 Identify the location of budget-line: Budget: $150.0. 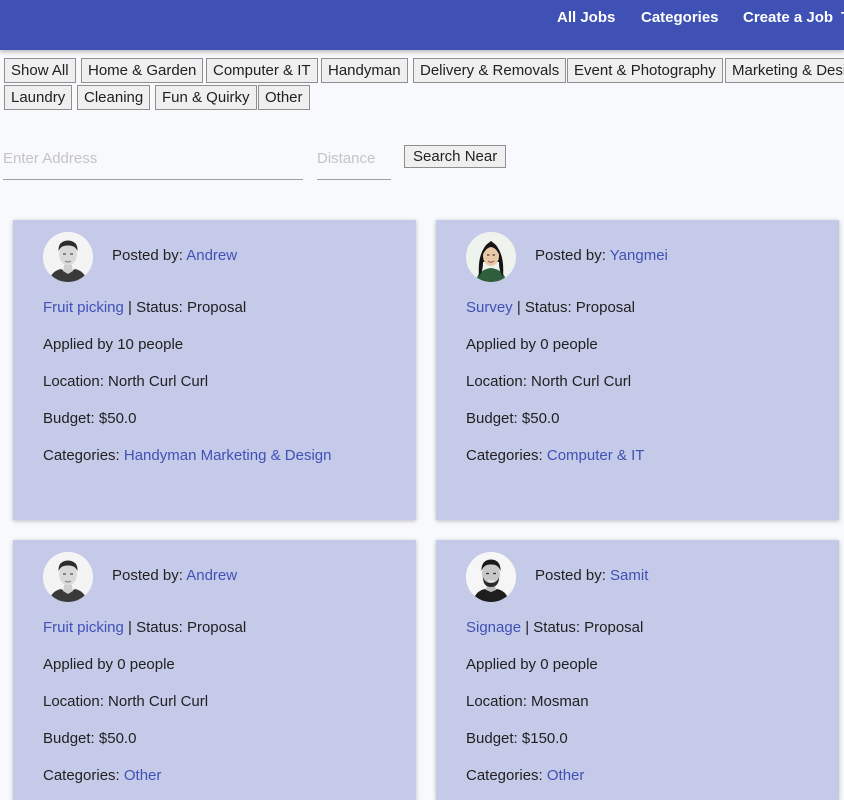
(517, 738).